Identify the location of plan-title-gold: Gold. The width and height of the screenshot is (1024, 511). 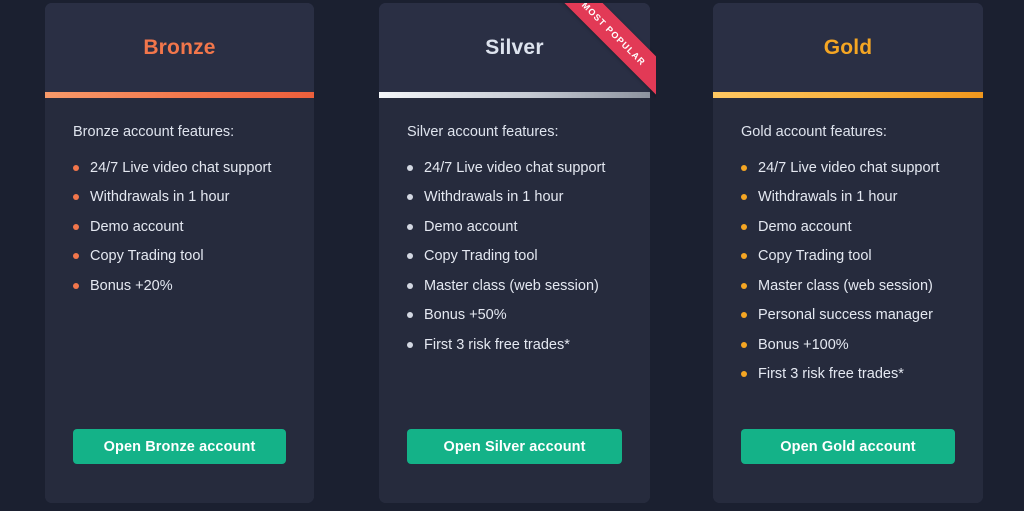
(848, 47).